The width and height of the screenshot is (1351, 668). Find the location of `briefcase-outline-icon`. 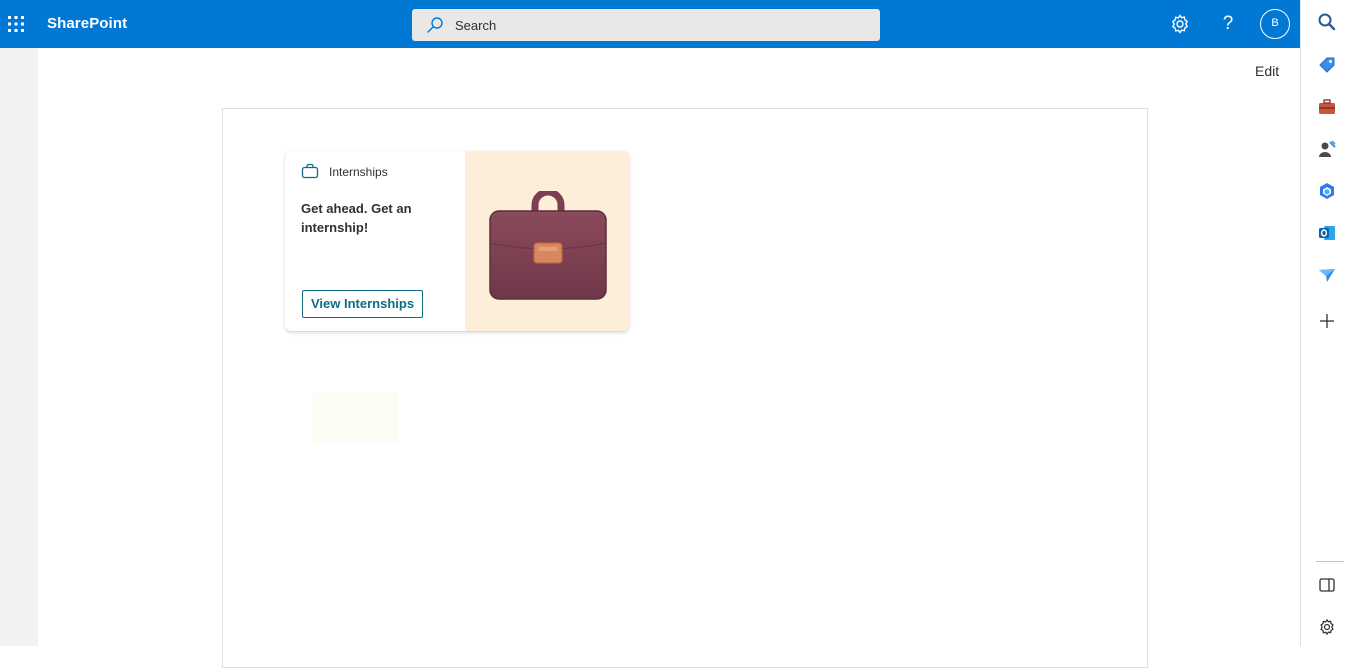

briefcase-outline-icon is located at coordinates (310, 171).